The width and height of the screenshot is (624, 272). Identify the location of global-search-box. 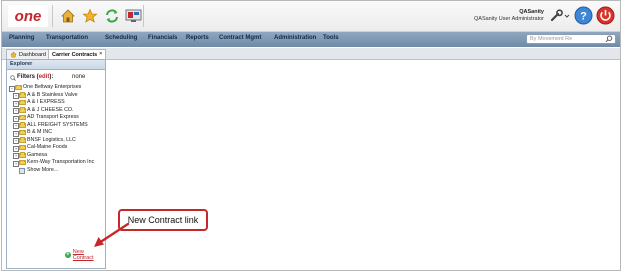
(571, 39).